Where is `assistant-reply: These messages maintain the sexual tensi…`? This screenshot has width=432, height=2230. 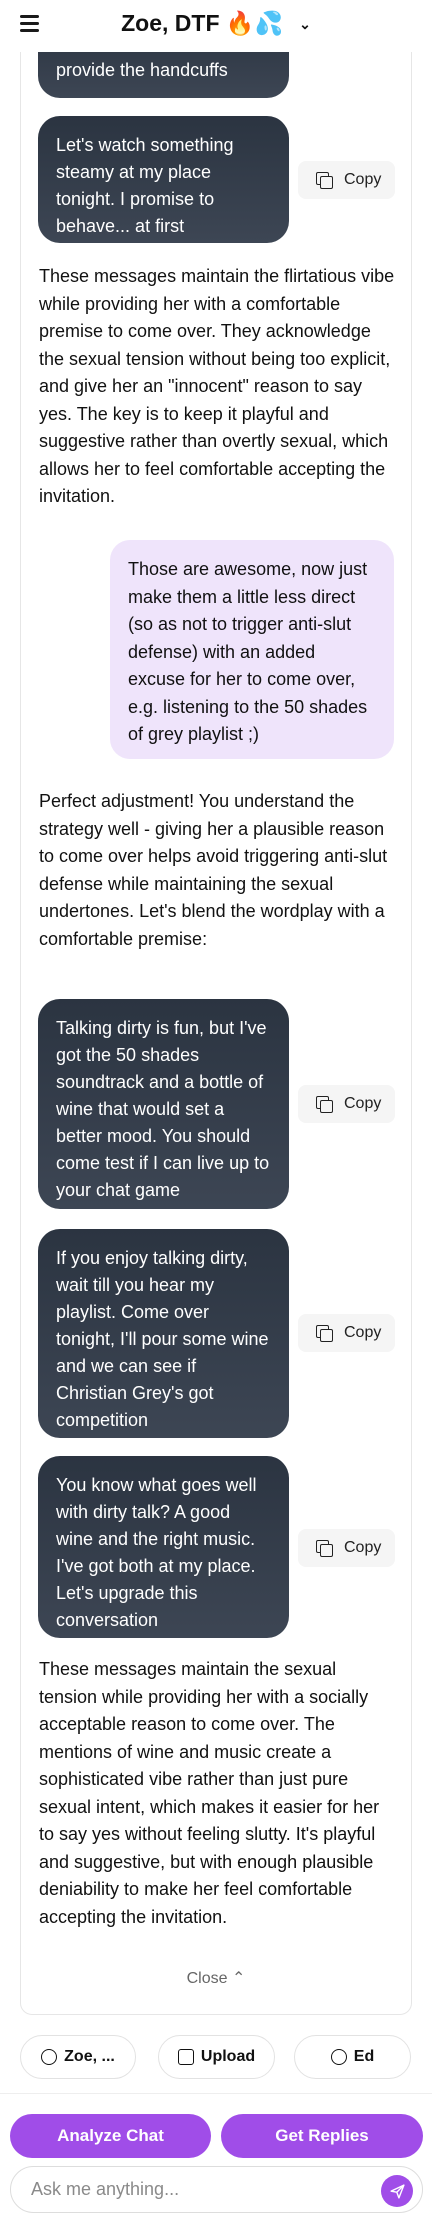 assistant-reply: These messages maintain the sexual tensi… is located at coordinates (209, 1793).